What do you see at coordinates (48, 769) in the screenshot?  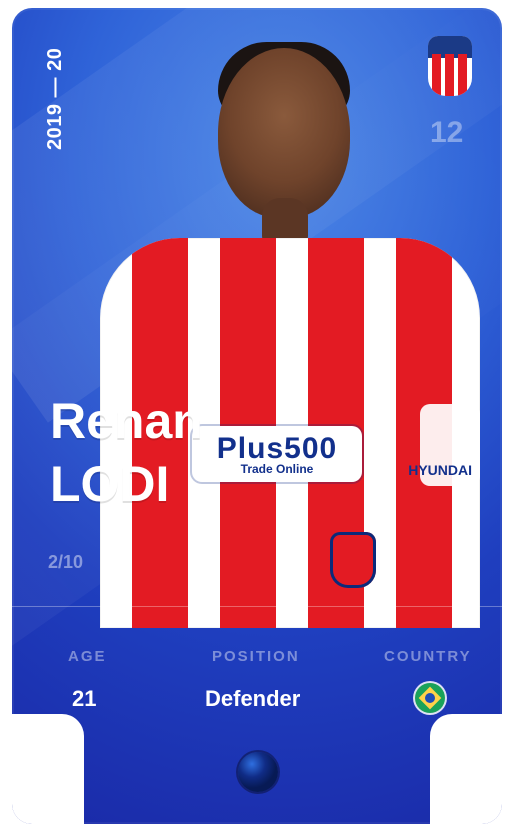 I see `card-bottom-notch-left` at bounding box center [48, 769].